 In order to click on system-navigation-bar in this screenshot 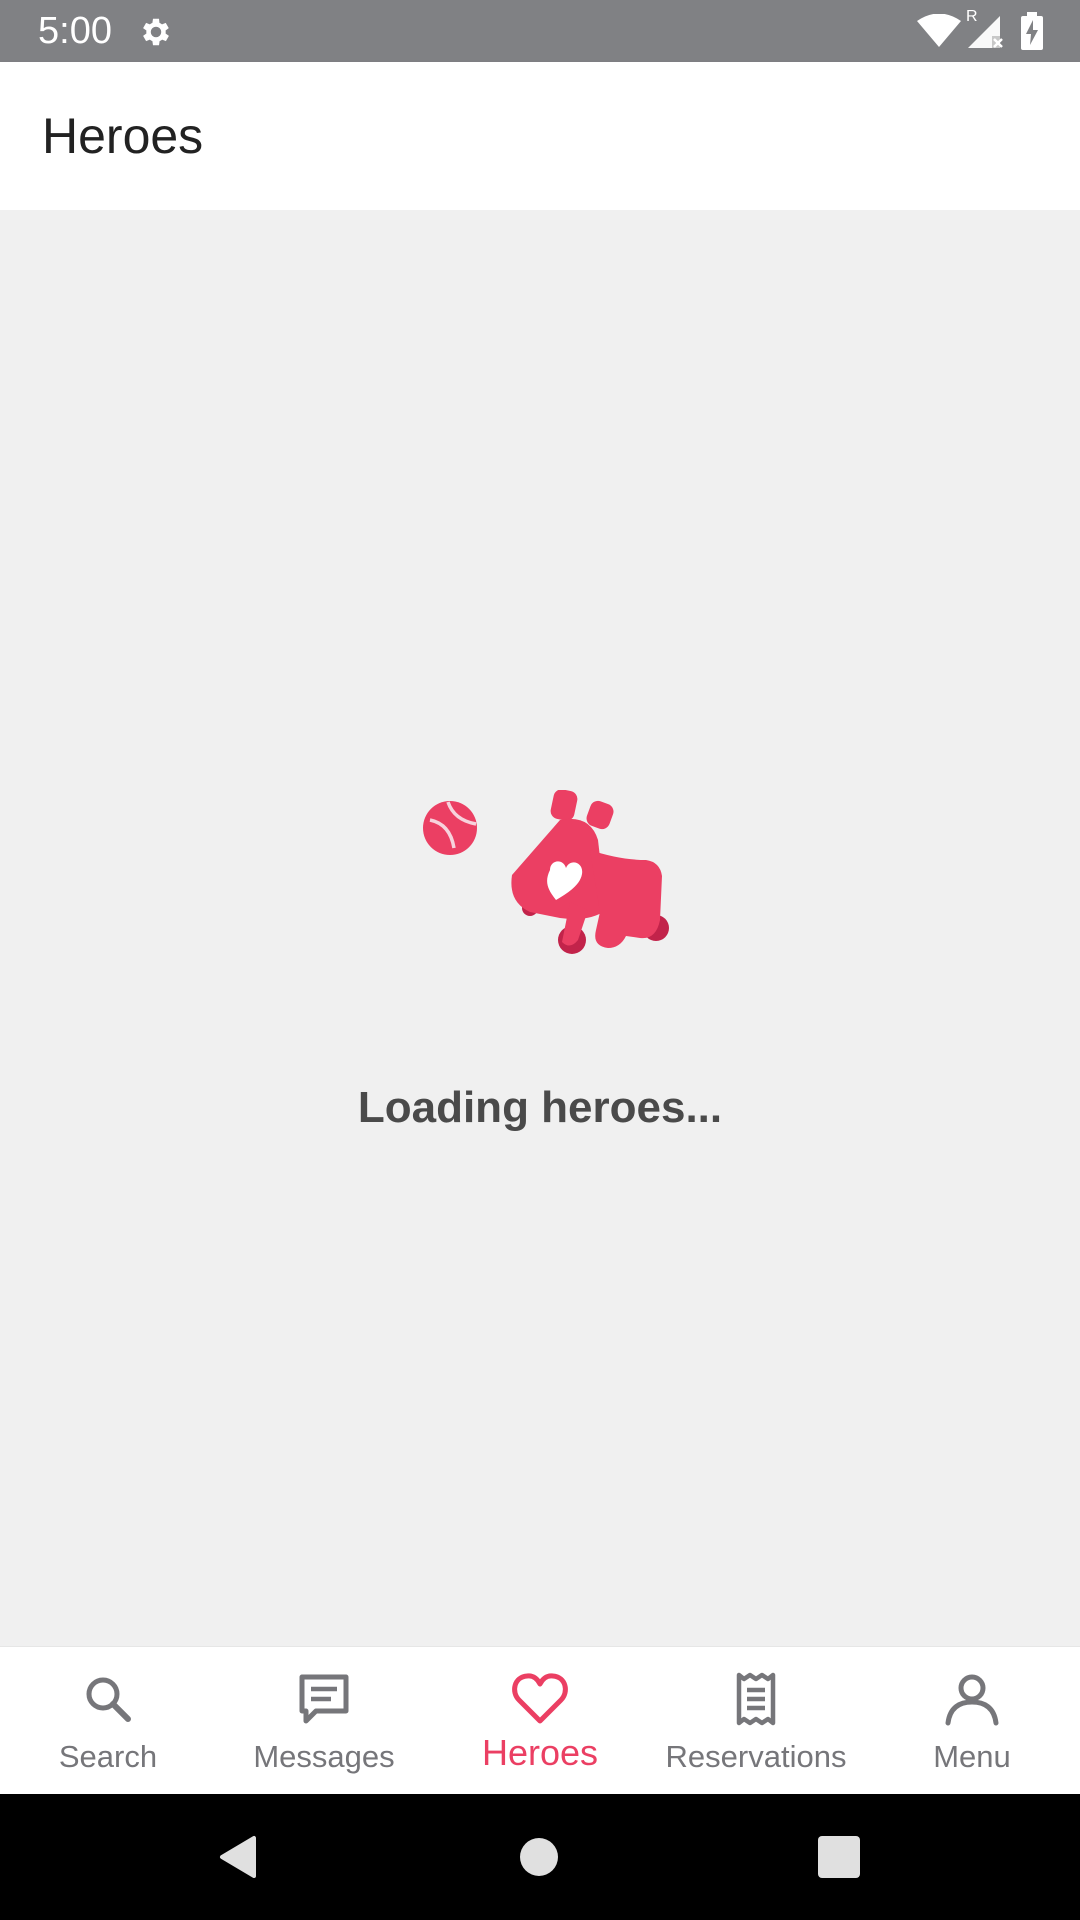, I will do `click(540, 1857)`.